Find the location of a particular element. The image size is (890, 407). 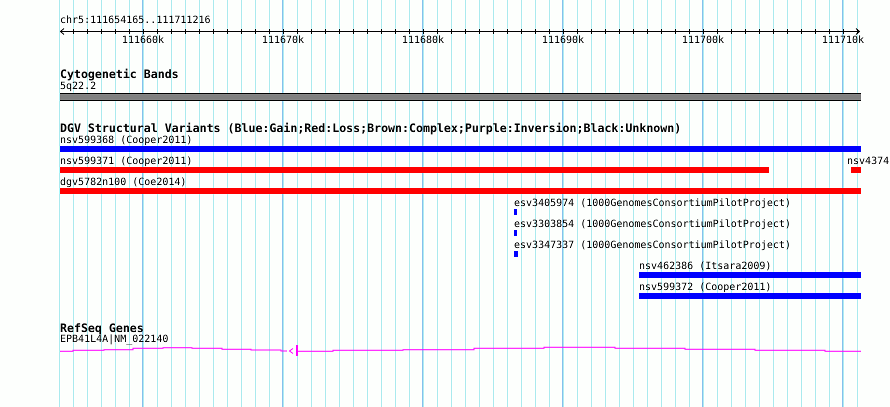

variant-label: esv3303854 (1000GenomesConsortiumPilotProject) is located at coordinates (652, 224).